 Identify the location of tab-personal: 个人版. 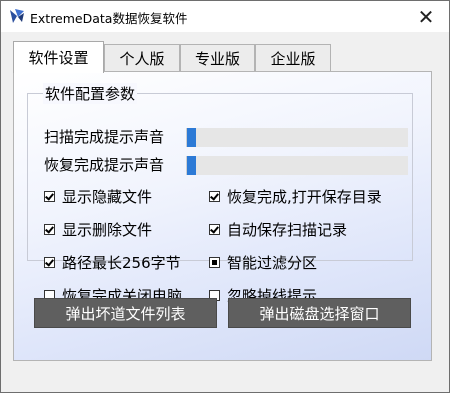
(142, 57).